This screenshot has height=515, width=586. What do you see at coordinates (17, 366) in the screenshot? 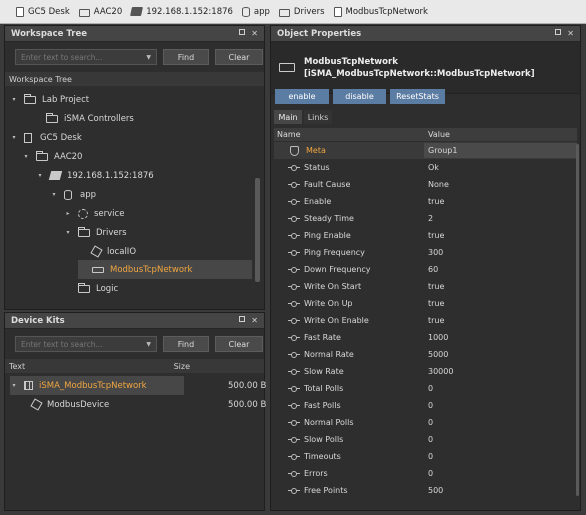
I see `column-header-text: Text` at bounding box center [17, 366].